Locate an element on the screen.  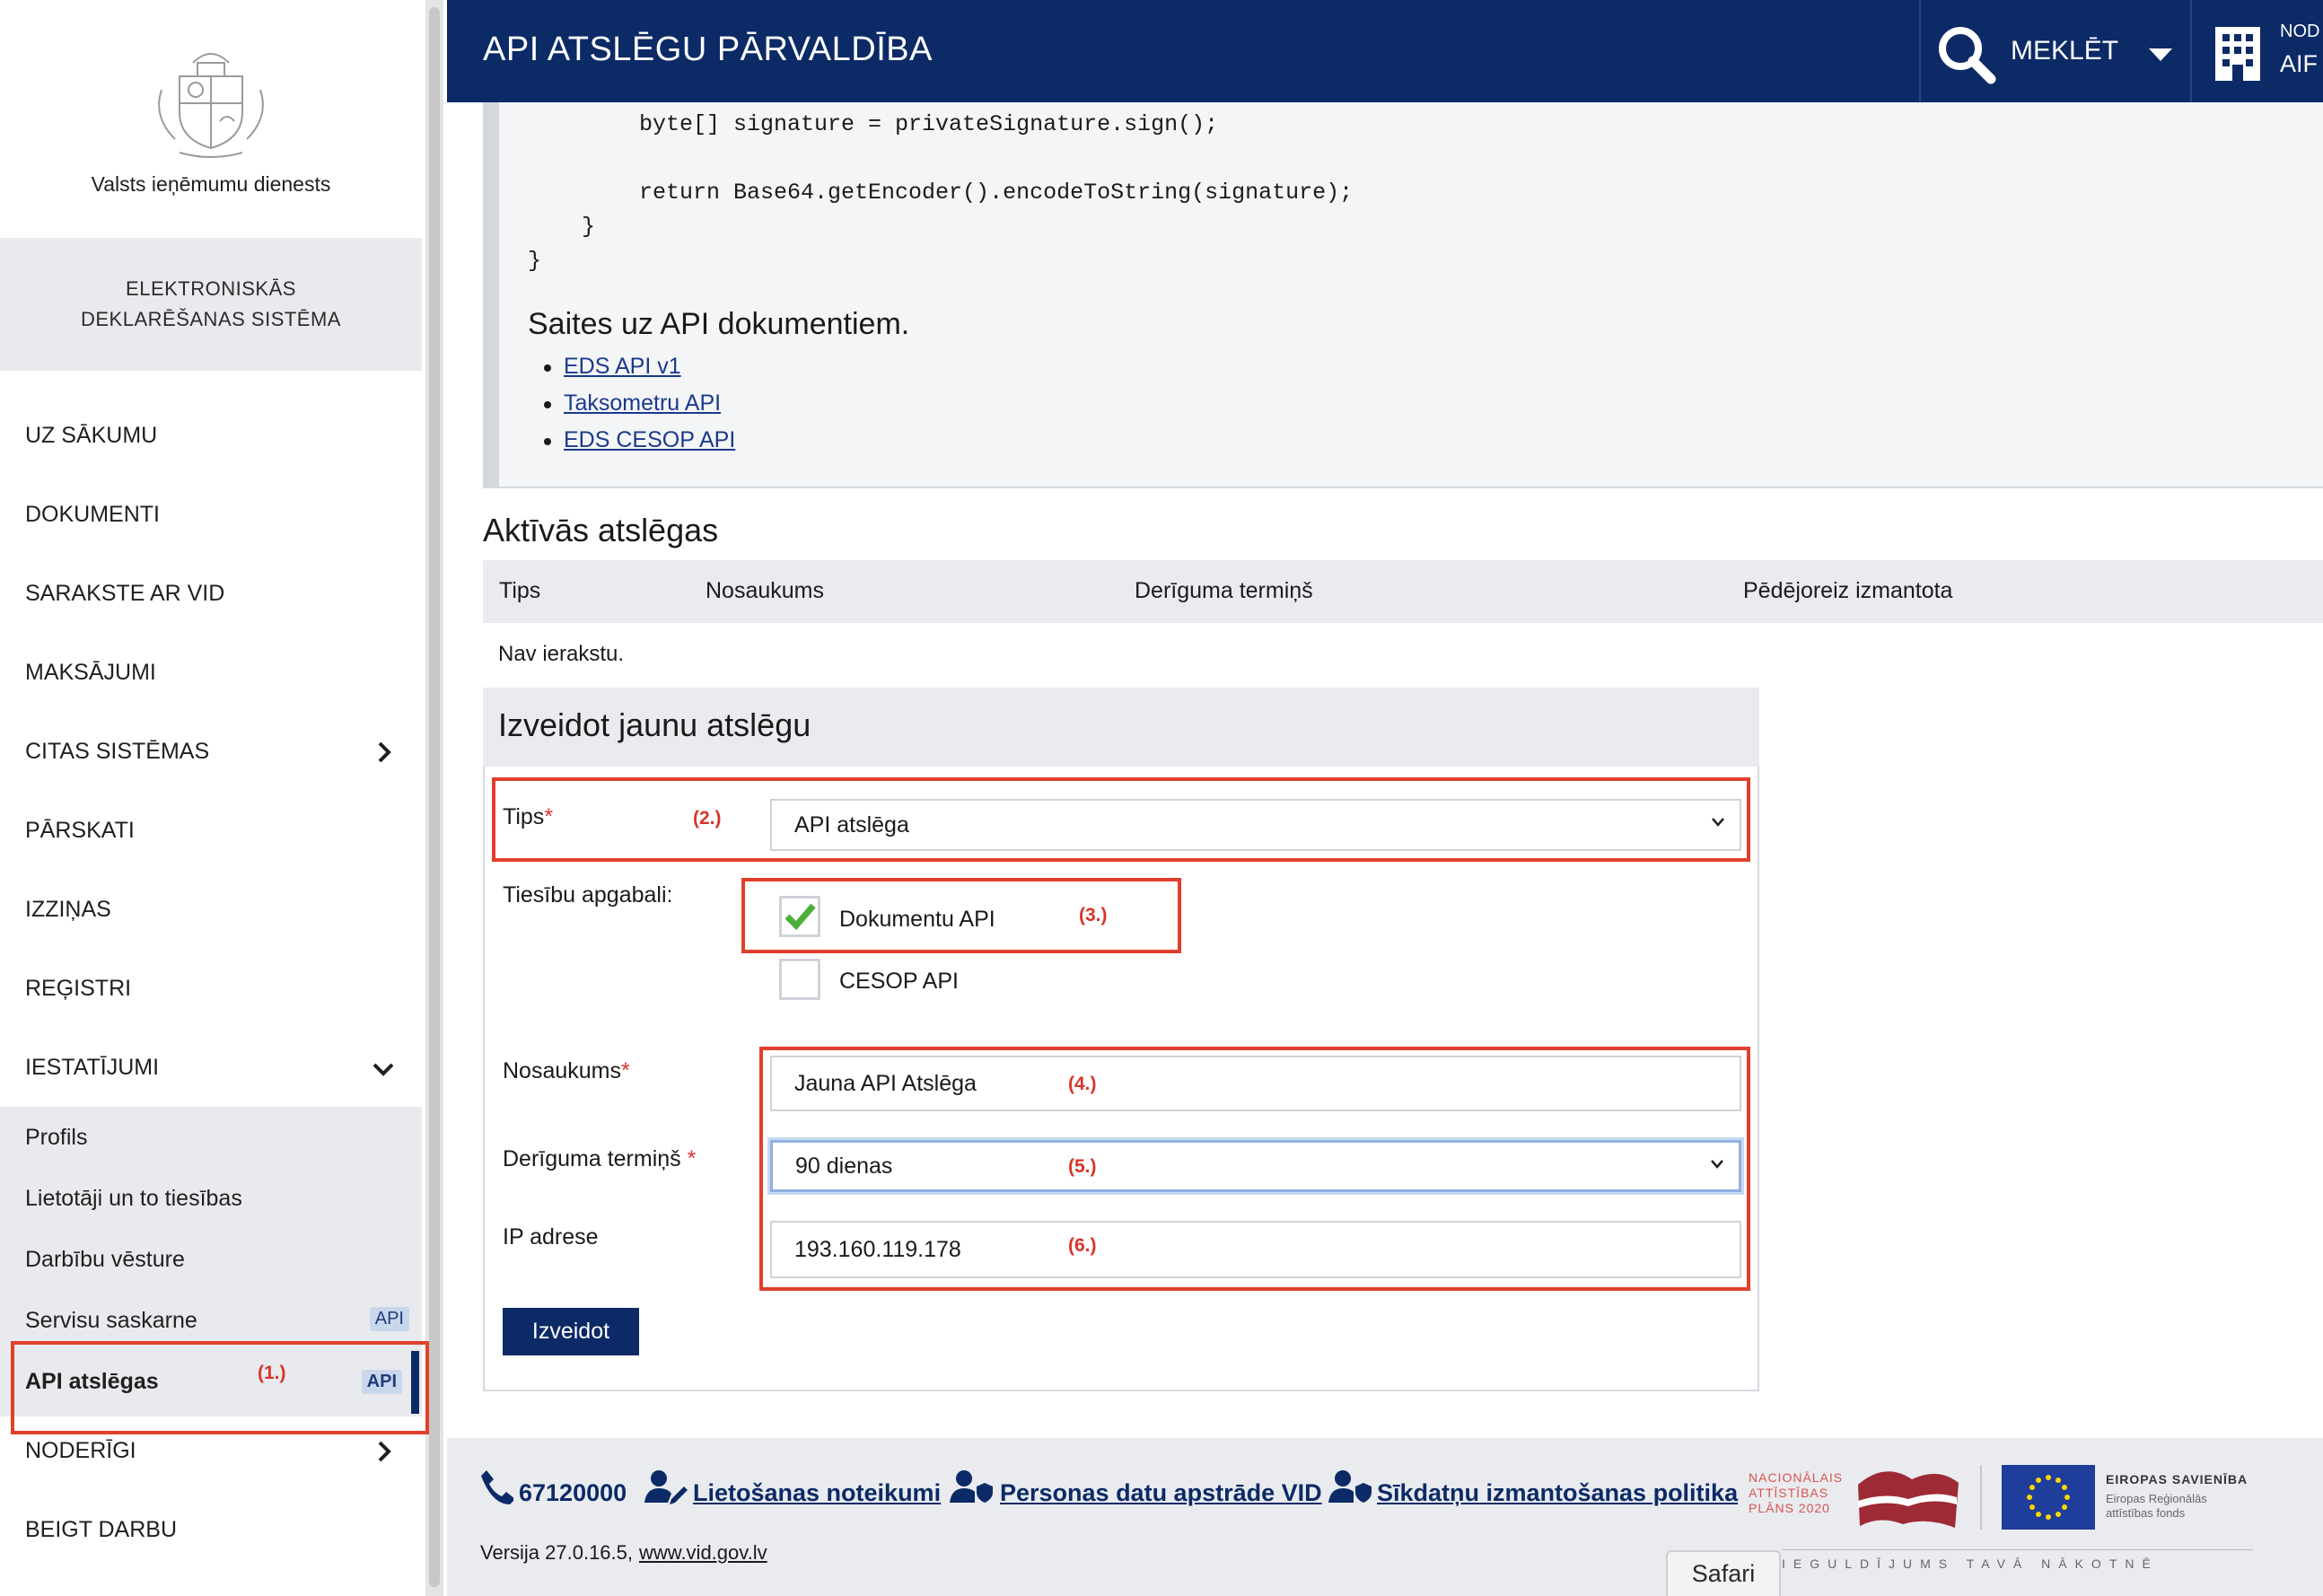
nav-item-other-systems: CITAS SISTĒMAS is located at coordinates (211, 751).